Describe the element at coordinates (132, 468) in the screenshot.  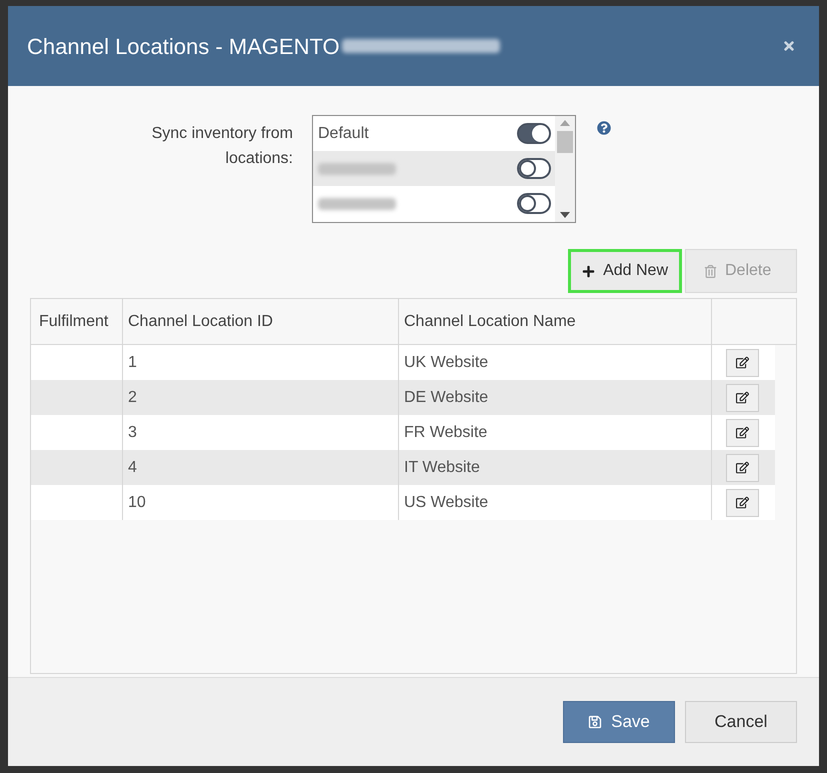
I see `table-cell-text: 4` at that location.